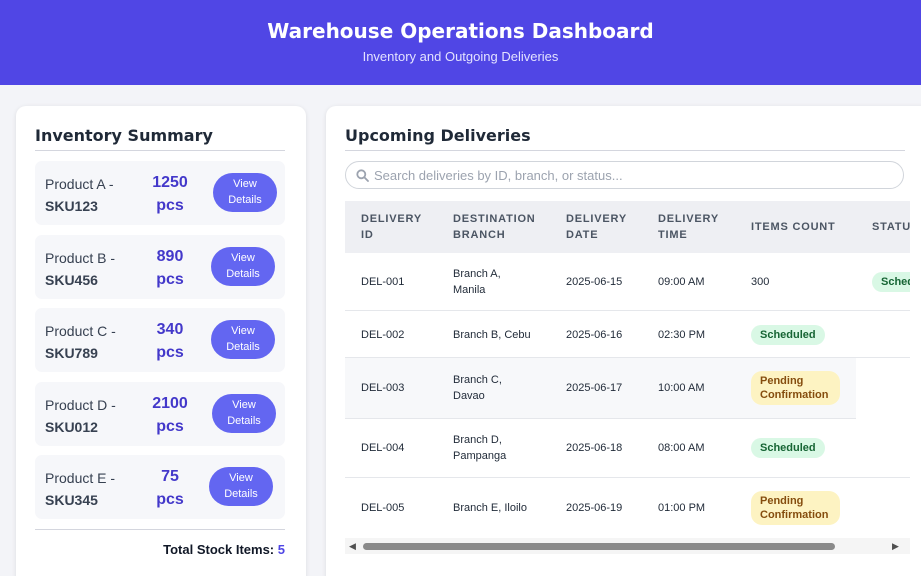 Image resolution: width=921 pixels, height=576 pixels. What do you see at coordinates (71, 280) in the screenshot?
I see `product-sku: SKU456` at bounding box center [71, 280].